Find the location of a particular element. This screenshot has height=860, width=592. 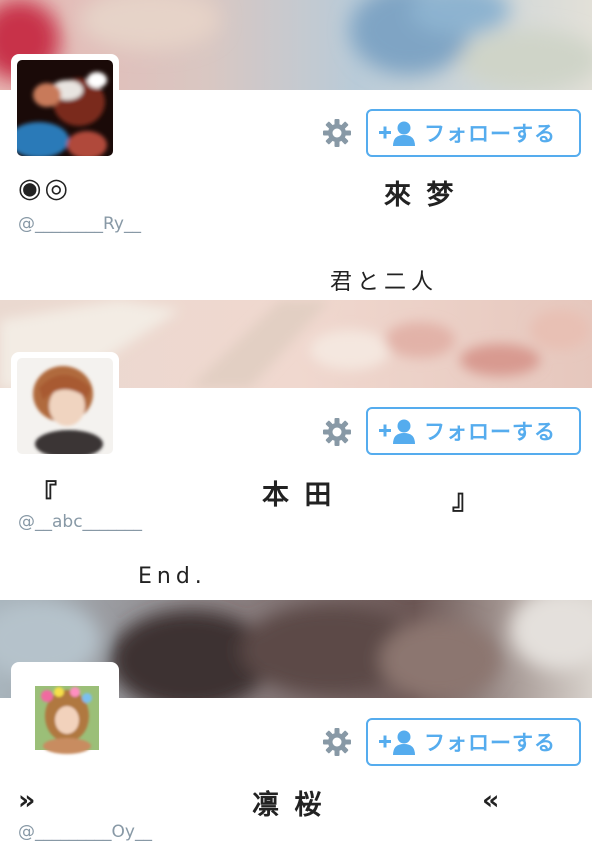

display-name: 凛 桜 is located at coordinates (288, 805).